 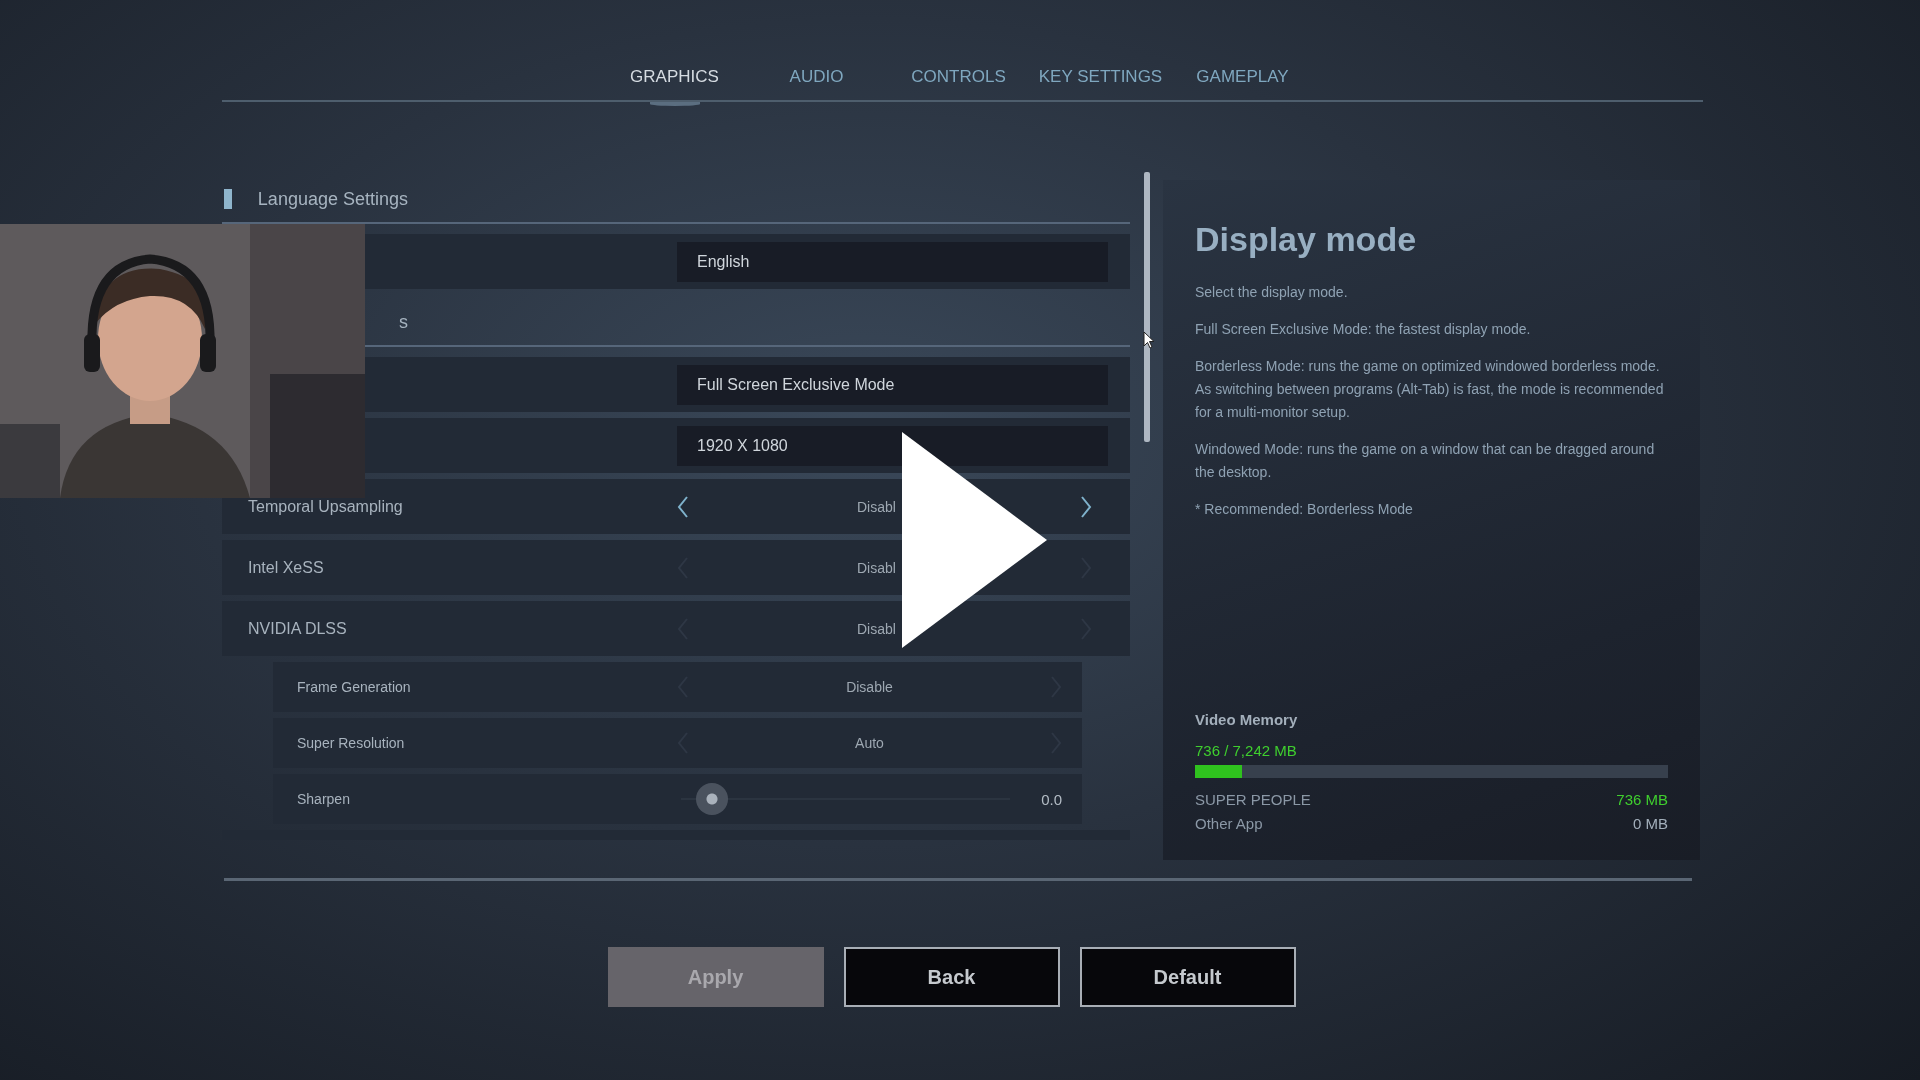 I want to click on app-name: Other App, so click(x=1229, y=824).